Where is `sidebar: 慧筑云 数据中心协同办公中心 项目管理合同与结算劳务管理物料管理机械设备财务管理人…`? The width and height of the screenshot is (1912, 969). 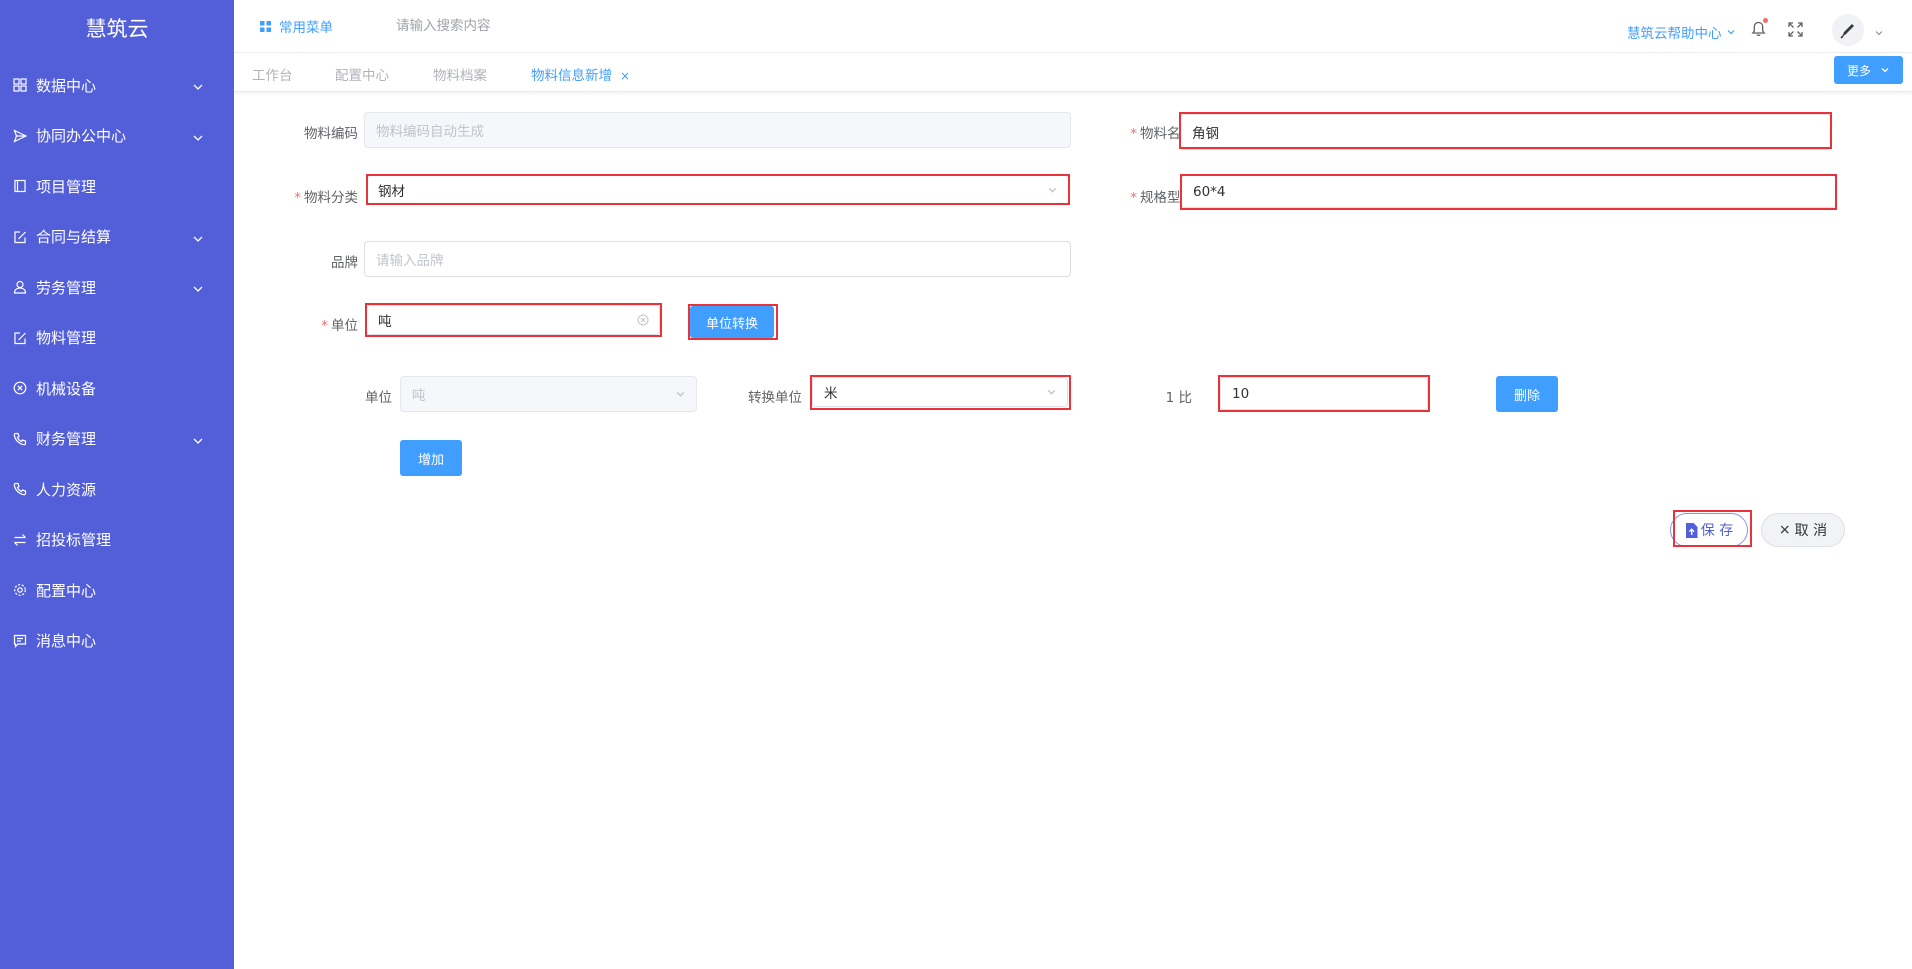 sidebar: 慧筑云 数据中心协同办公中心 项目管理合同与结算劳务管理物料管理机械设备财务管理人… is located at coordinates (117, 484).